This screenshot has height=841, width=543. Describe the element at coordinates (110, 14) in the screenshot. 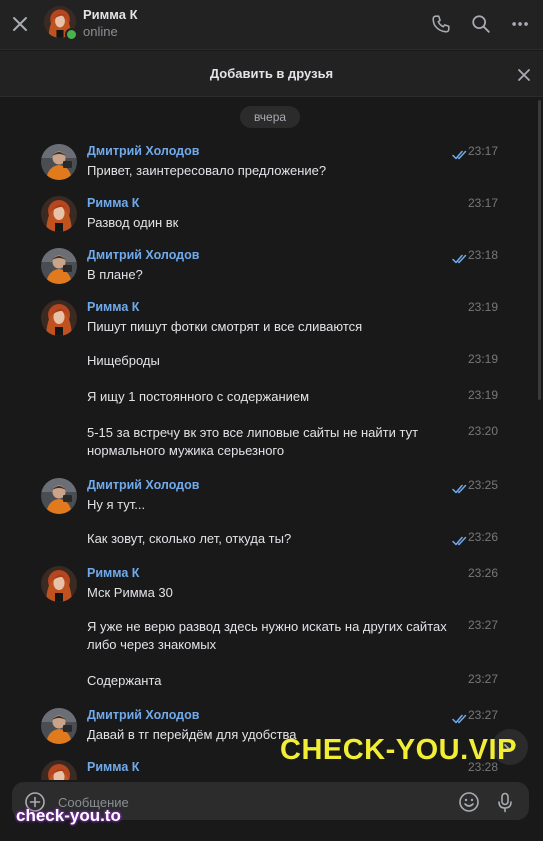

I see `contact-name: Римма К` at that location.